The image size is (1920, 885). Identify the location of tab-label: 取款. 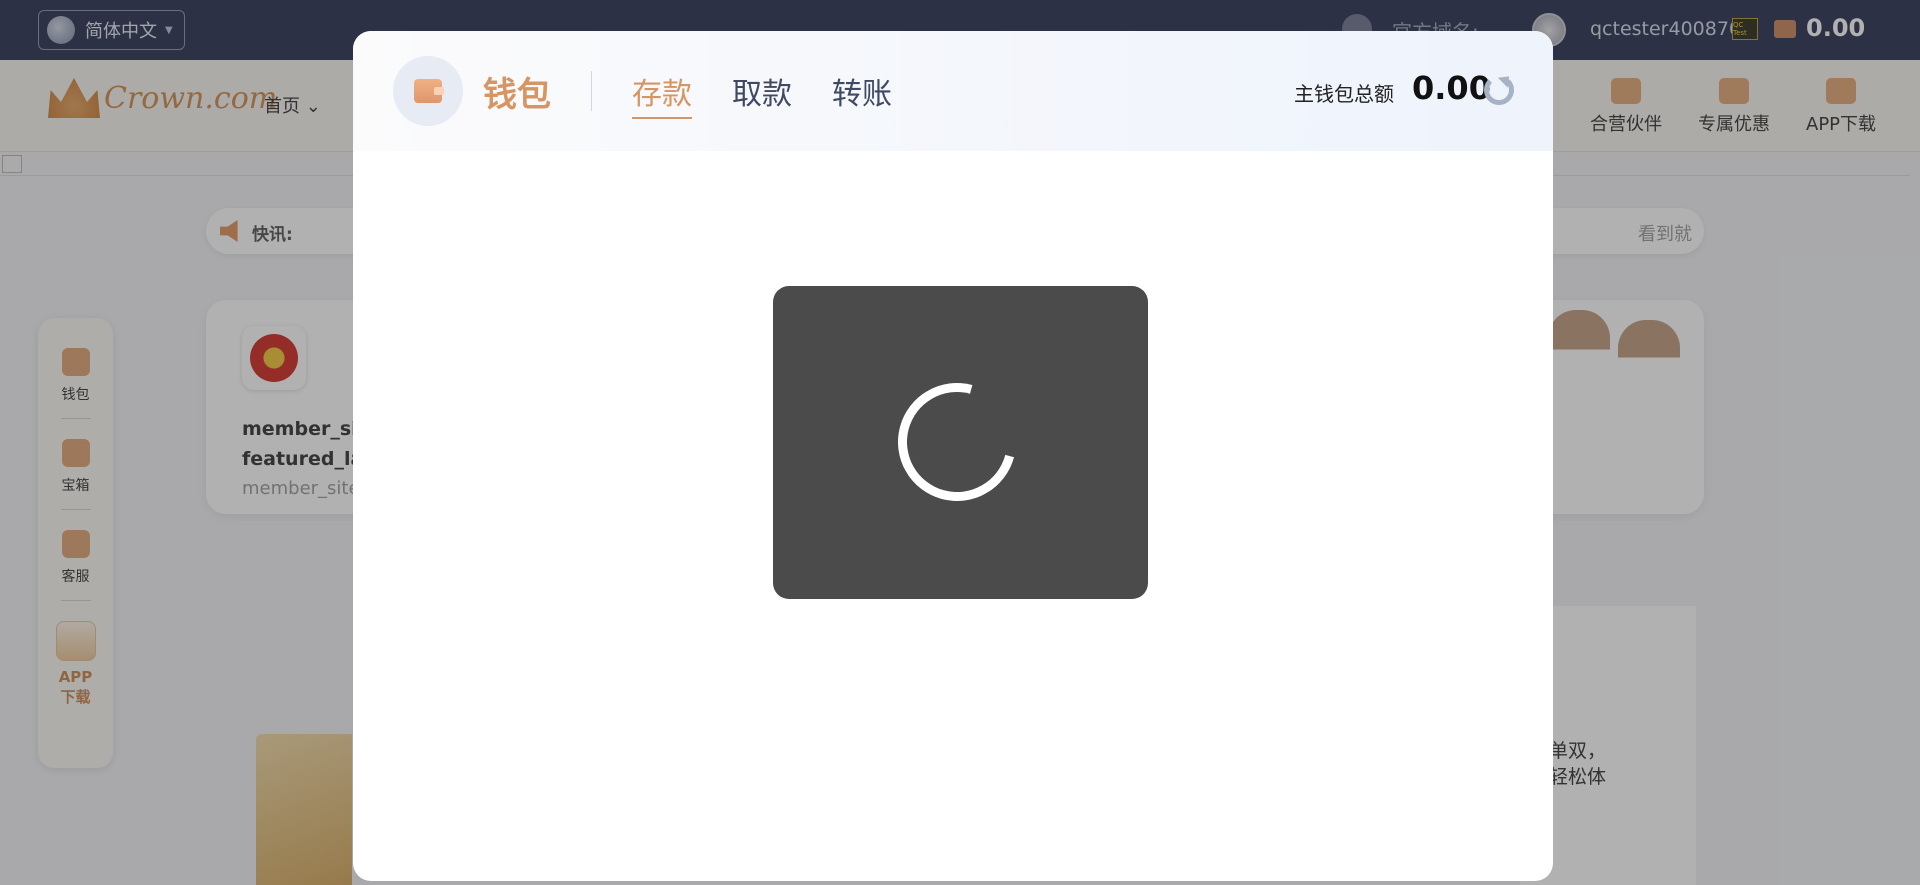
(762, 94).